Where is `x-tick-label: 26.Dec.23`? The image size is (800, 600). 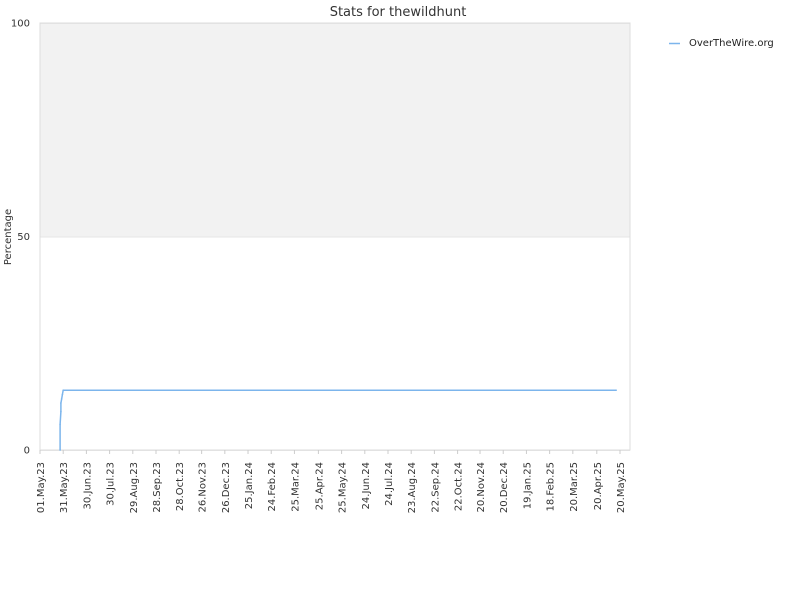 x-tick-label: 26.Dec.23 is located at coordinates (226, 487).